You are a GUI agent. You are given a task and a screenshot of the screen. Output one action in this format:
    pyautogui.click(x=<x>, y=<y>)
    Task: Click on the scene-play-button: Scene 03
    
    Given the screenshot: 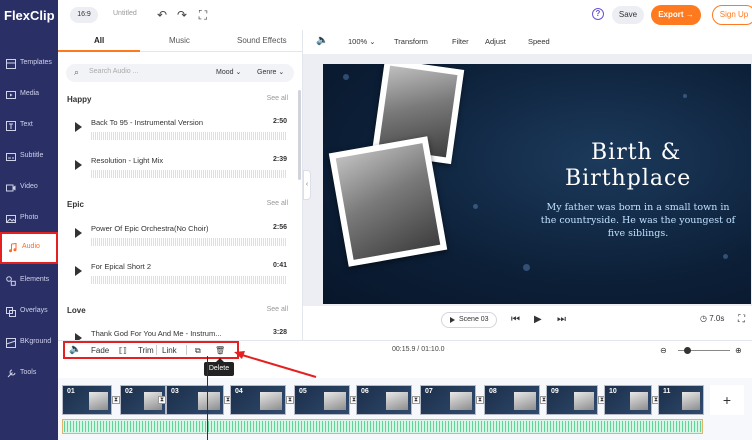 What is the action you would take?
    pyautogui.click(x=469, y=320)
    